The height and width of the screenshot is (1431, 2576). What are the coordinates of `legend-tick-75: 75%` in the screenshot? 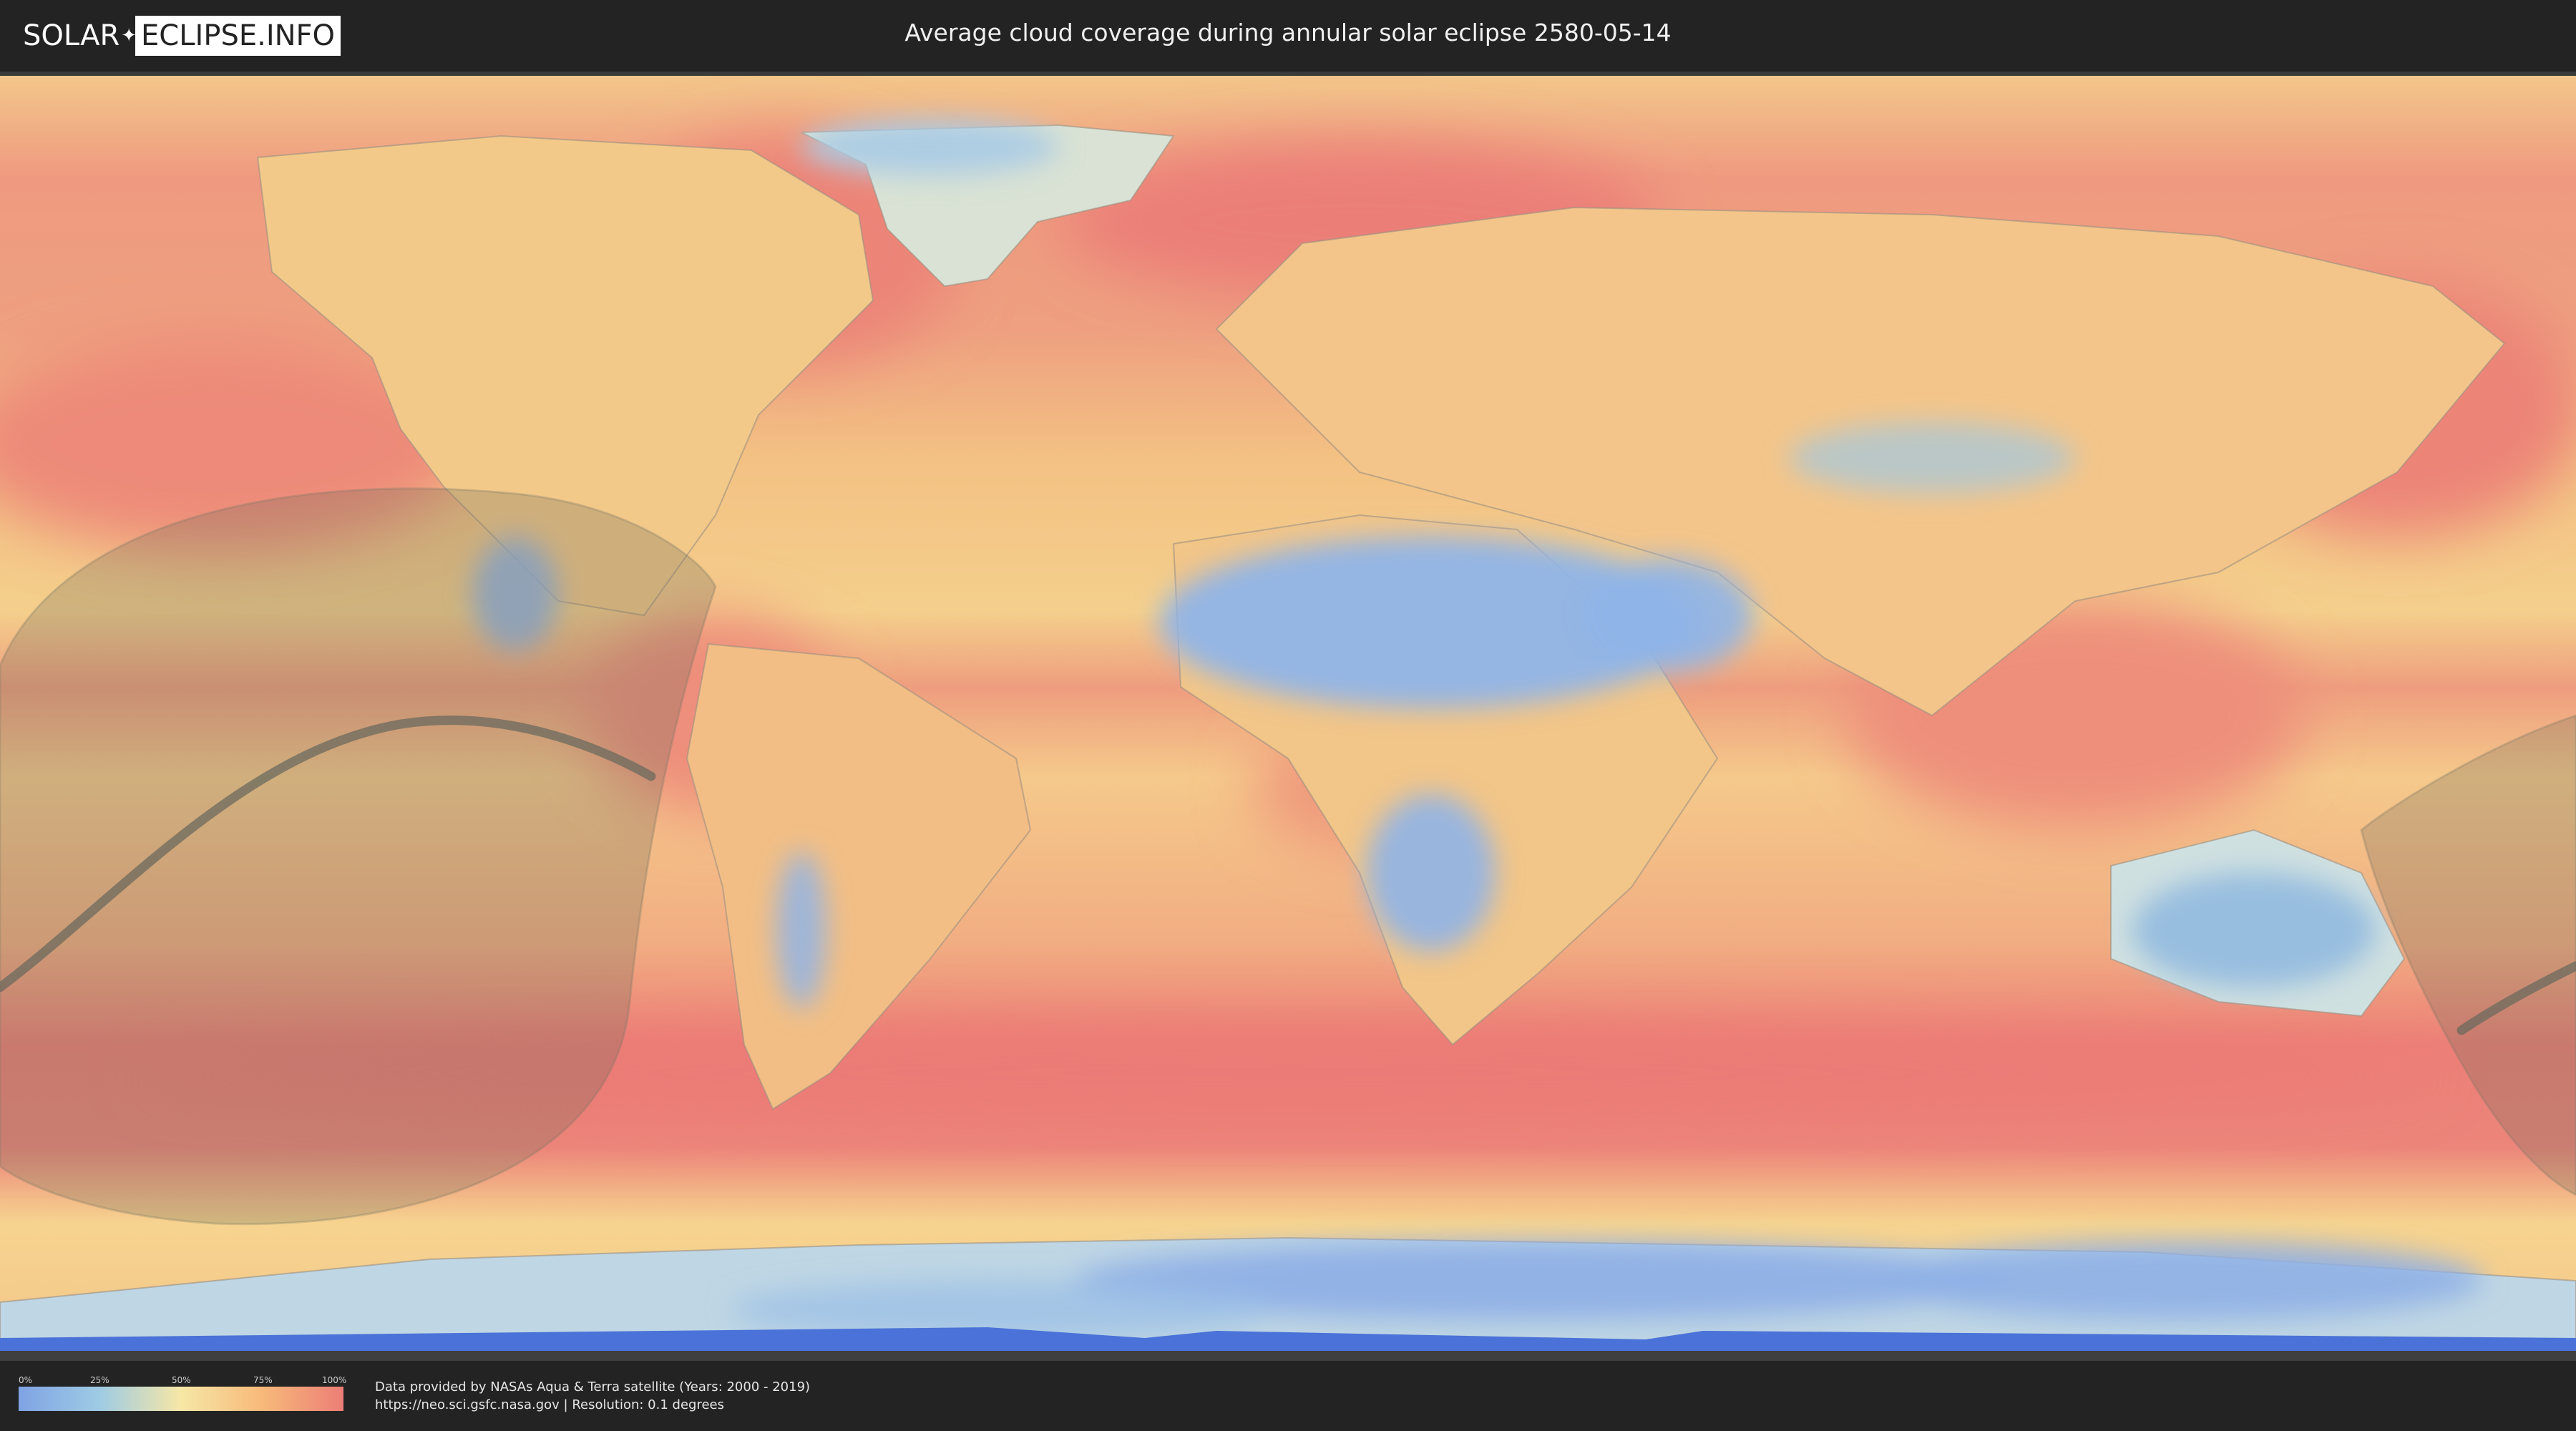 It's located at (263, 1380).